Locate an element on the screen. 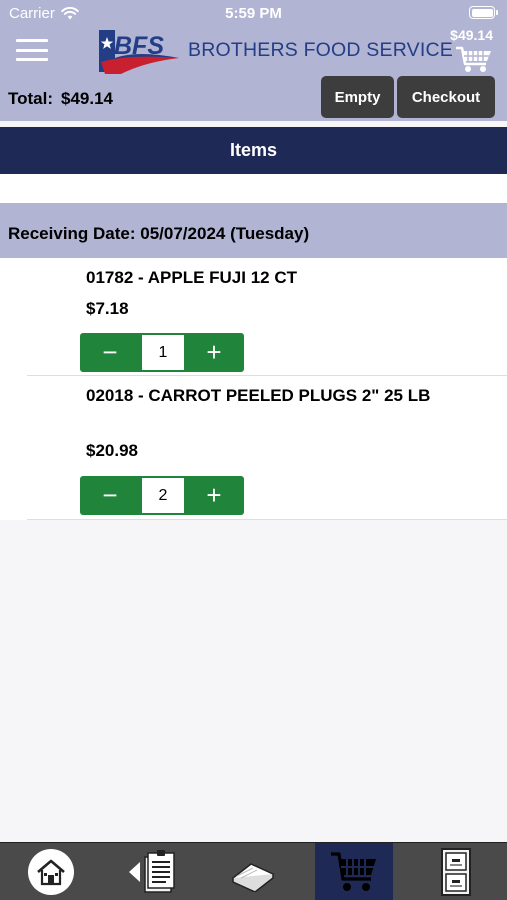 The width and height of the screenshot is (507, 900). brand-name: BROTHERS FOOD SERVICE is located at coordinates (320, 50).